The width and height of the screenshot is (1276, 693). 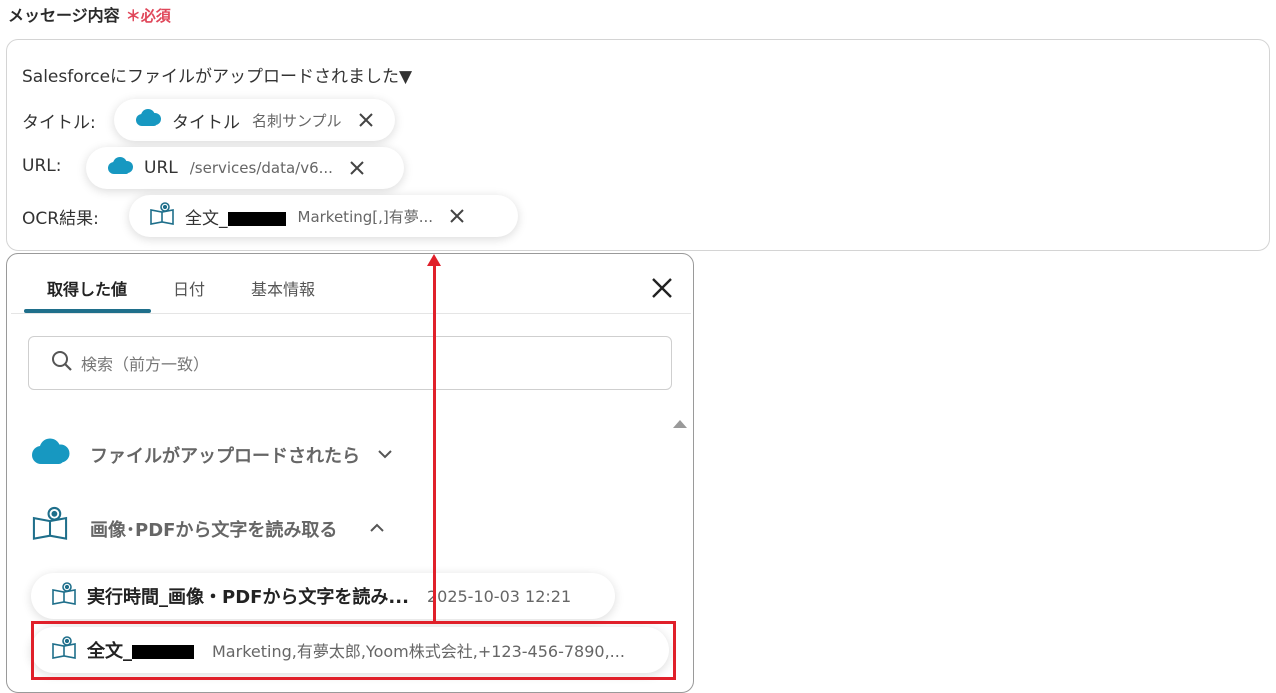 I want to click on chip-name: 全文_, so click(x=235, y=216).